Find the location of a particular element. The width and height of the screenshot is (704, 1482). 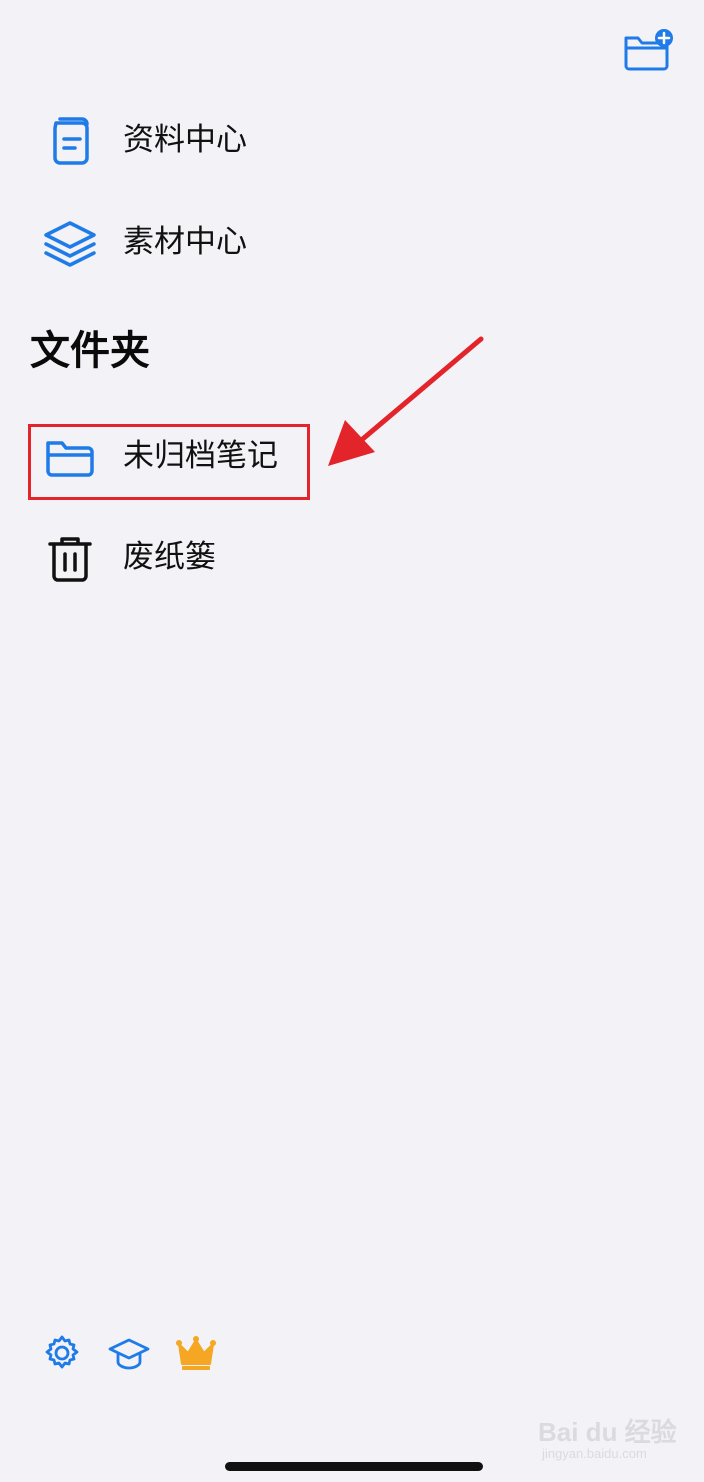

new-folder-button is located at coordinates (648, 50).